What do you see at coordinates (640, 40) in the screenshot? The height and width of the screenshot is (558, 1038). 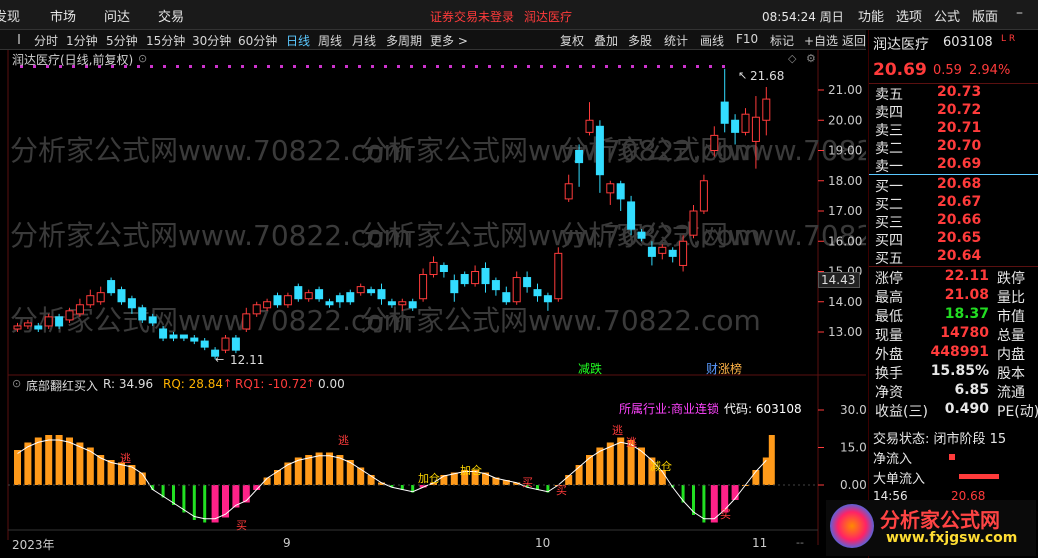 I see `btn-multistock: 多股` at bounding box center [640, 40].